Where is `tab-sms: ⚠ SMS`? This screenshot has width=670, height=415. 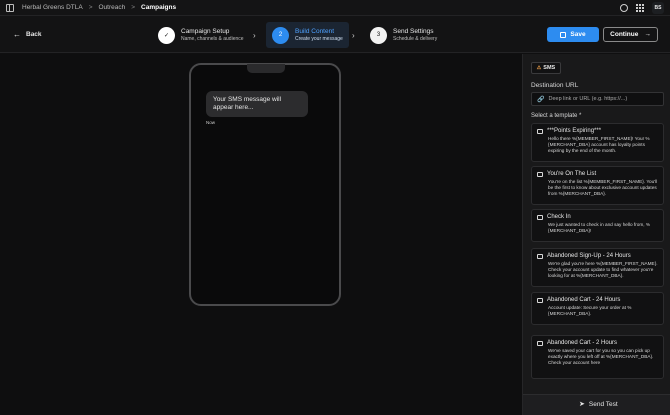
tab-sms: ⚠ SMS is located at coordinates (546, 68).